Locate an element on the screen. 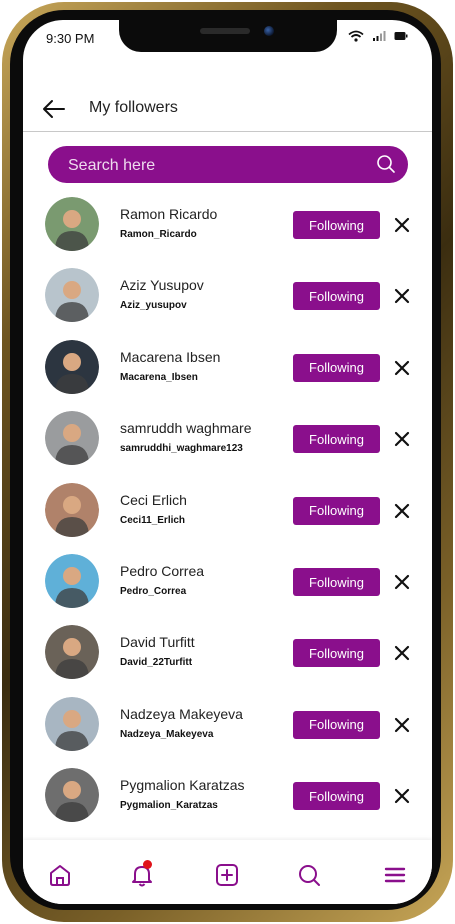  camera is located at coordinates (269, 31).